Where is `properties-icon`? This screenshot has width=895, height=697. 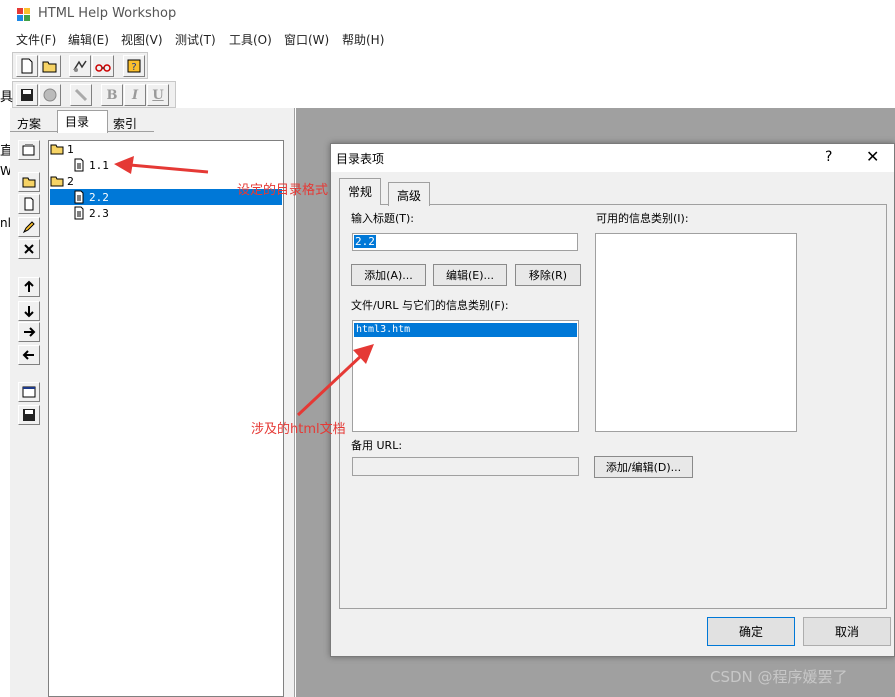
properties-icon is located at coordinates (28, 150).